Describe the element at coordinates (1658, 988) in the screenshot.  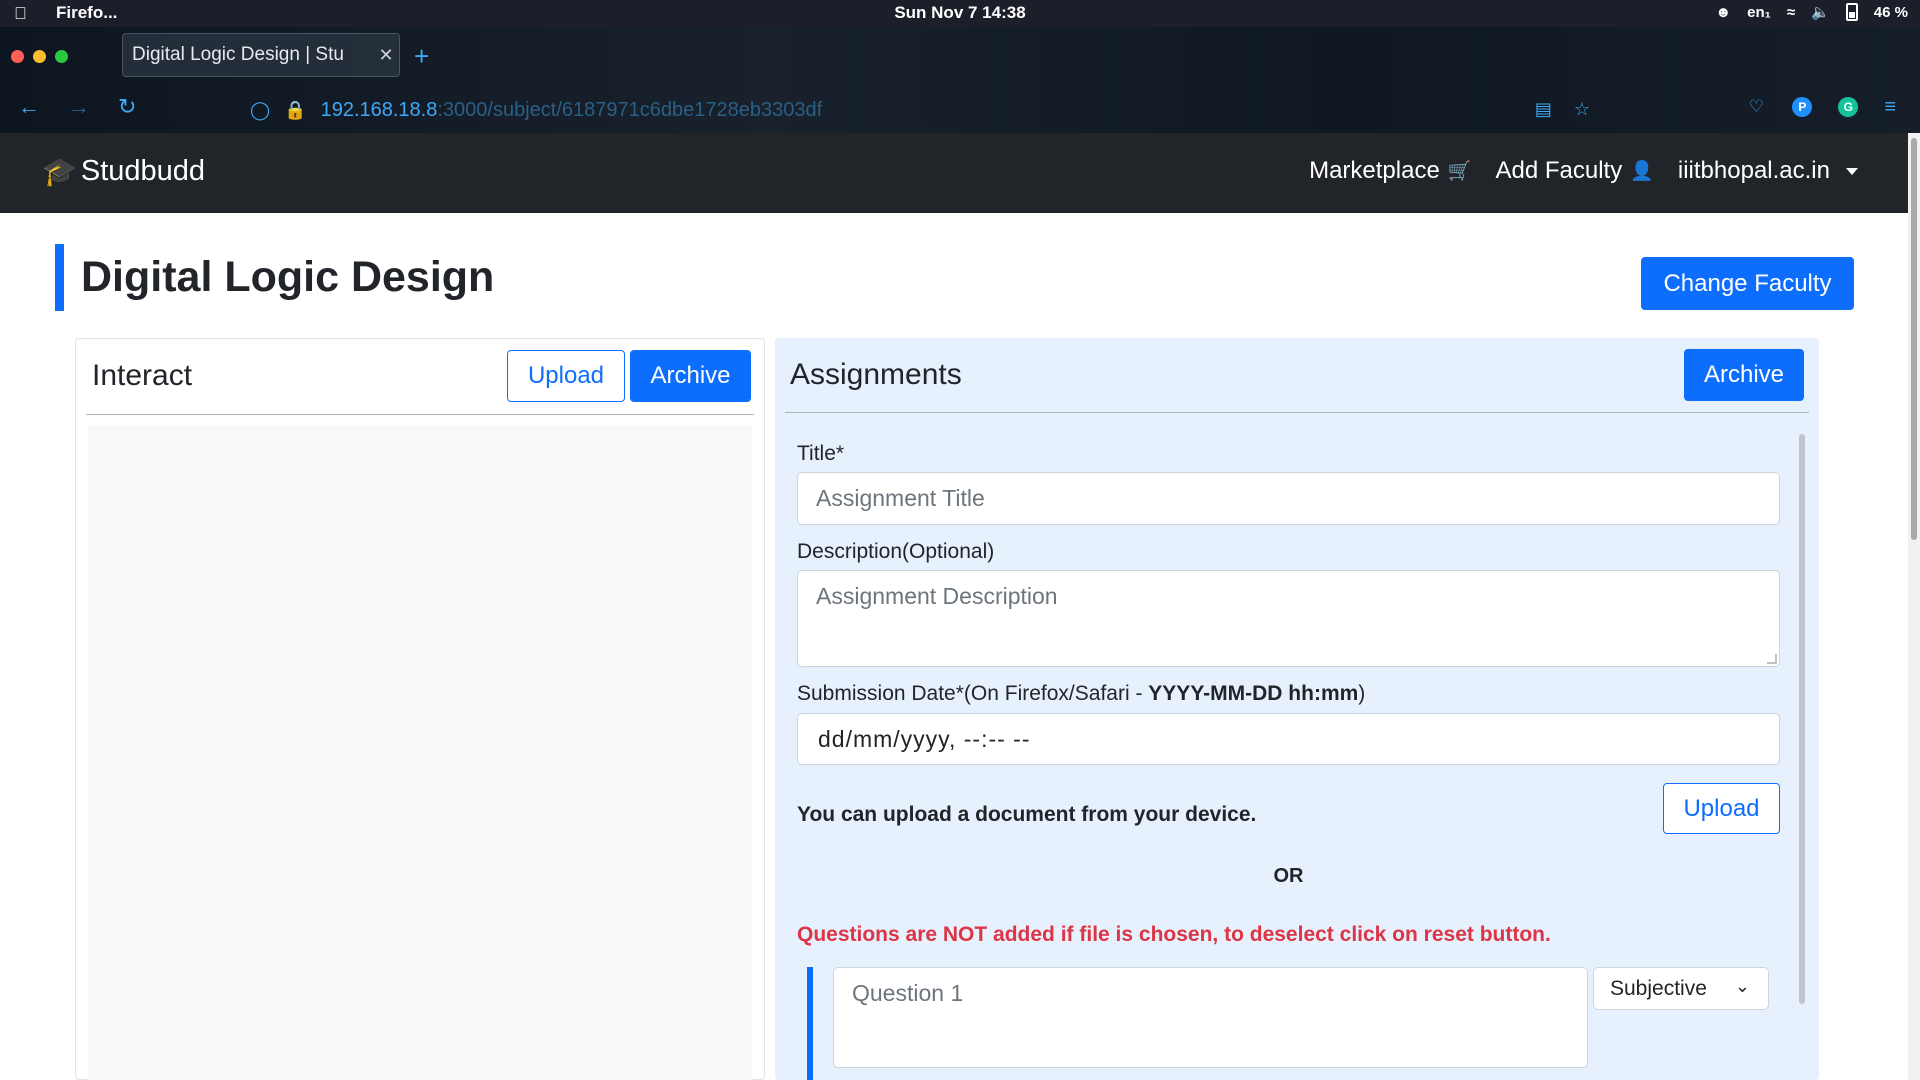
I see `question-type-value: Subjective` at that location.